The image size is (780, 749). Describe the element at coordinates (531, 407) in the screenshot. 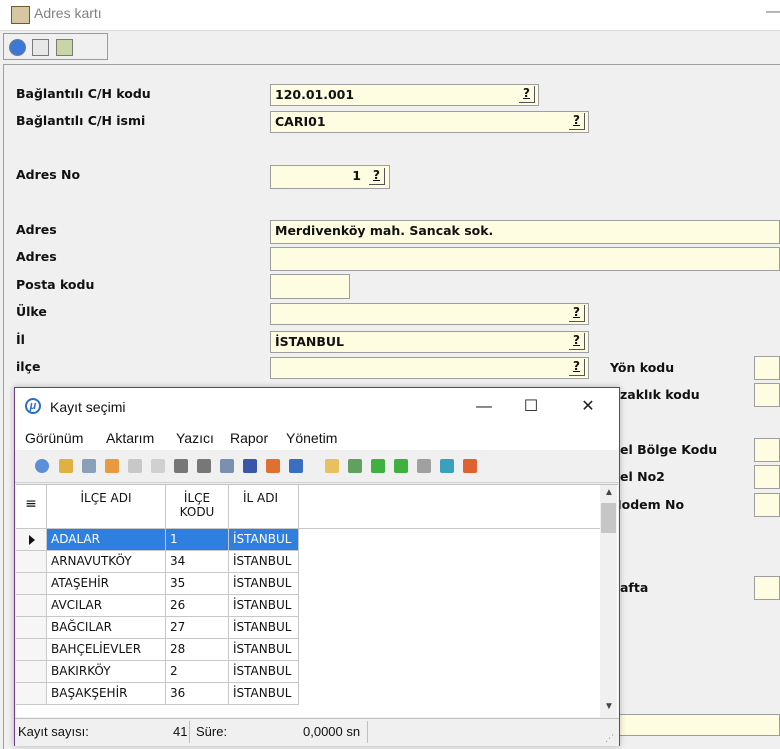

I see `dialog-maximize-button: ☐` at that location.